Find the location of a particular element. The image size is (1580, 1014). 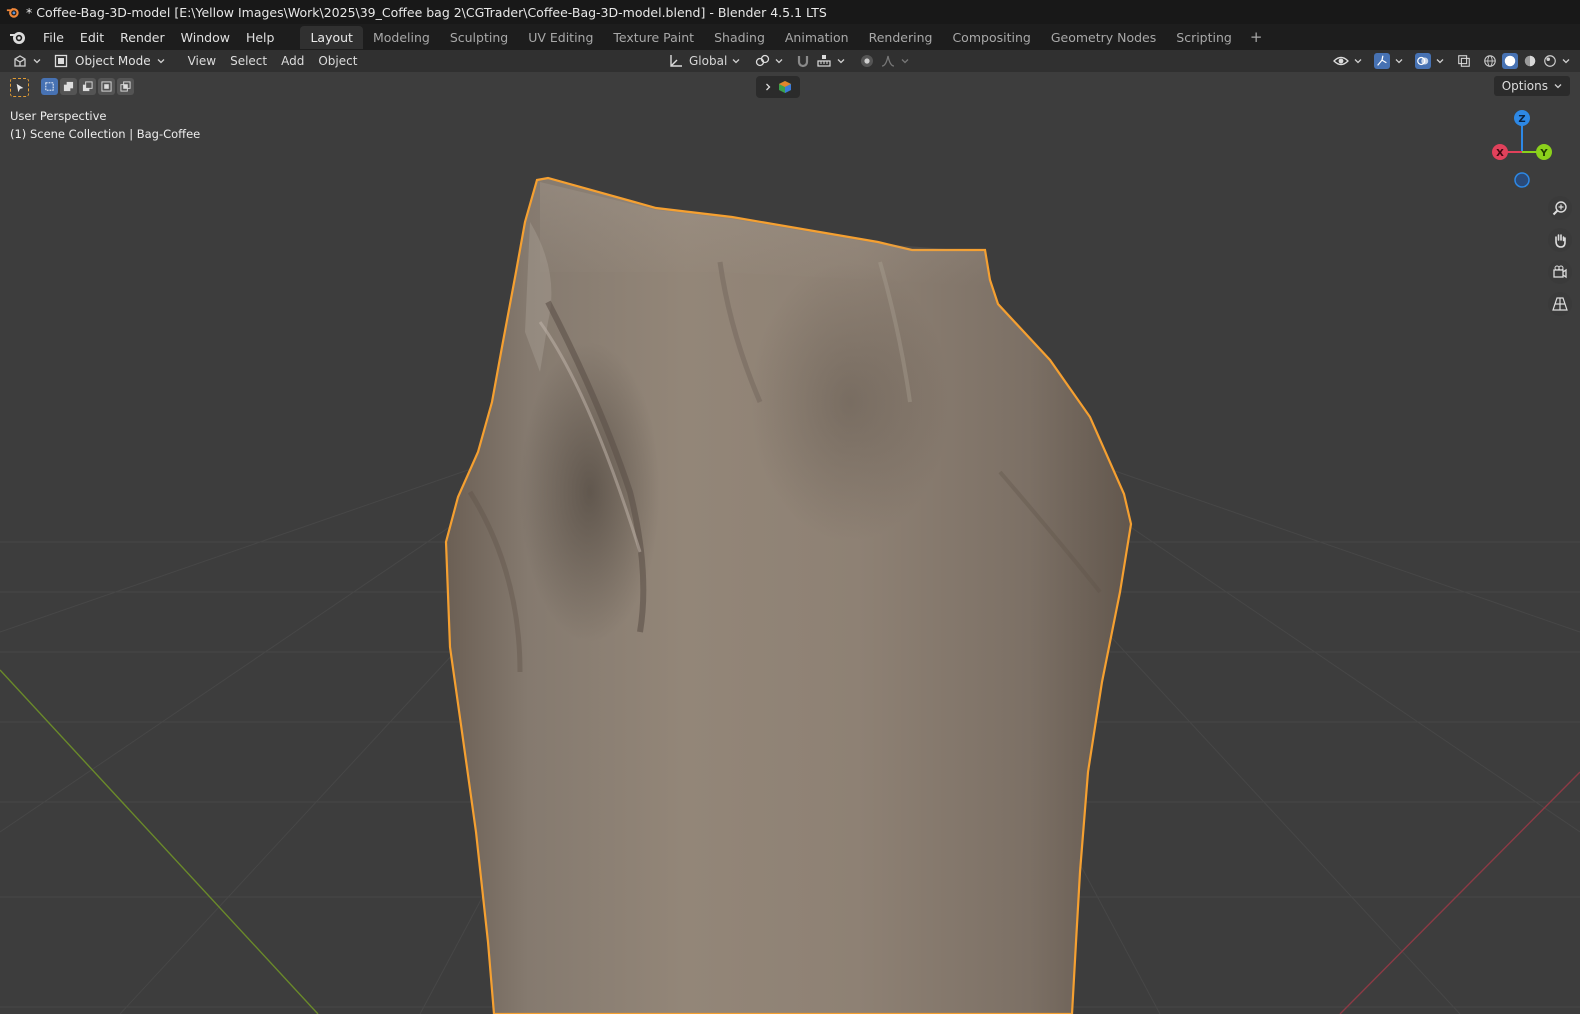

tab-texture-paint: Texture Paint is located at coordinates (653, 37).